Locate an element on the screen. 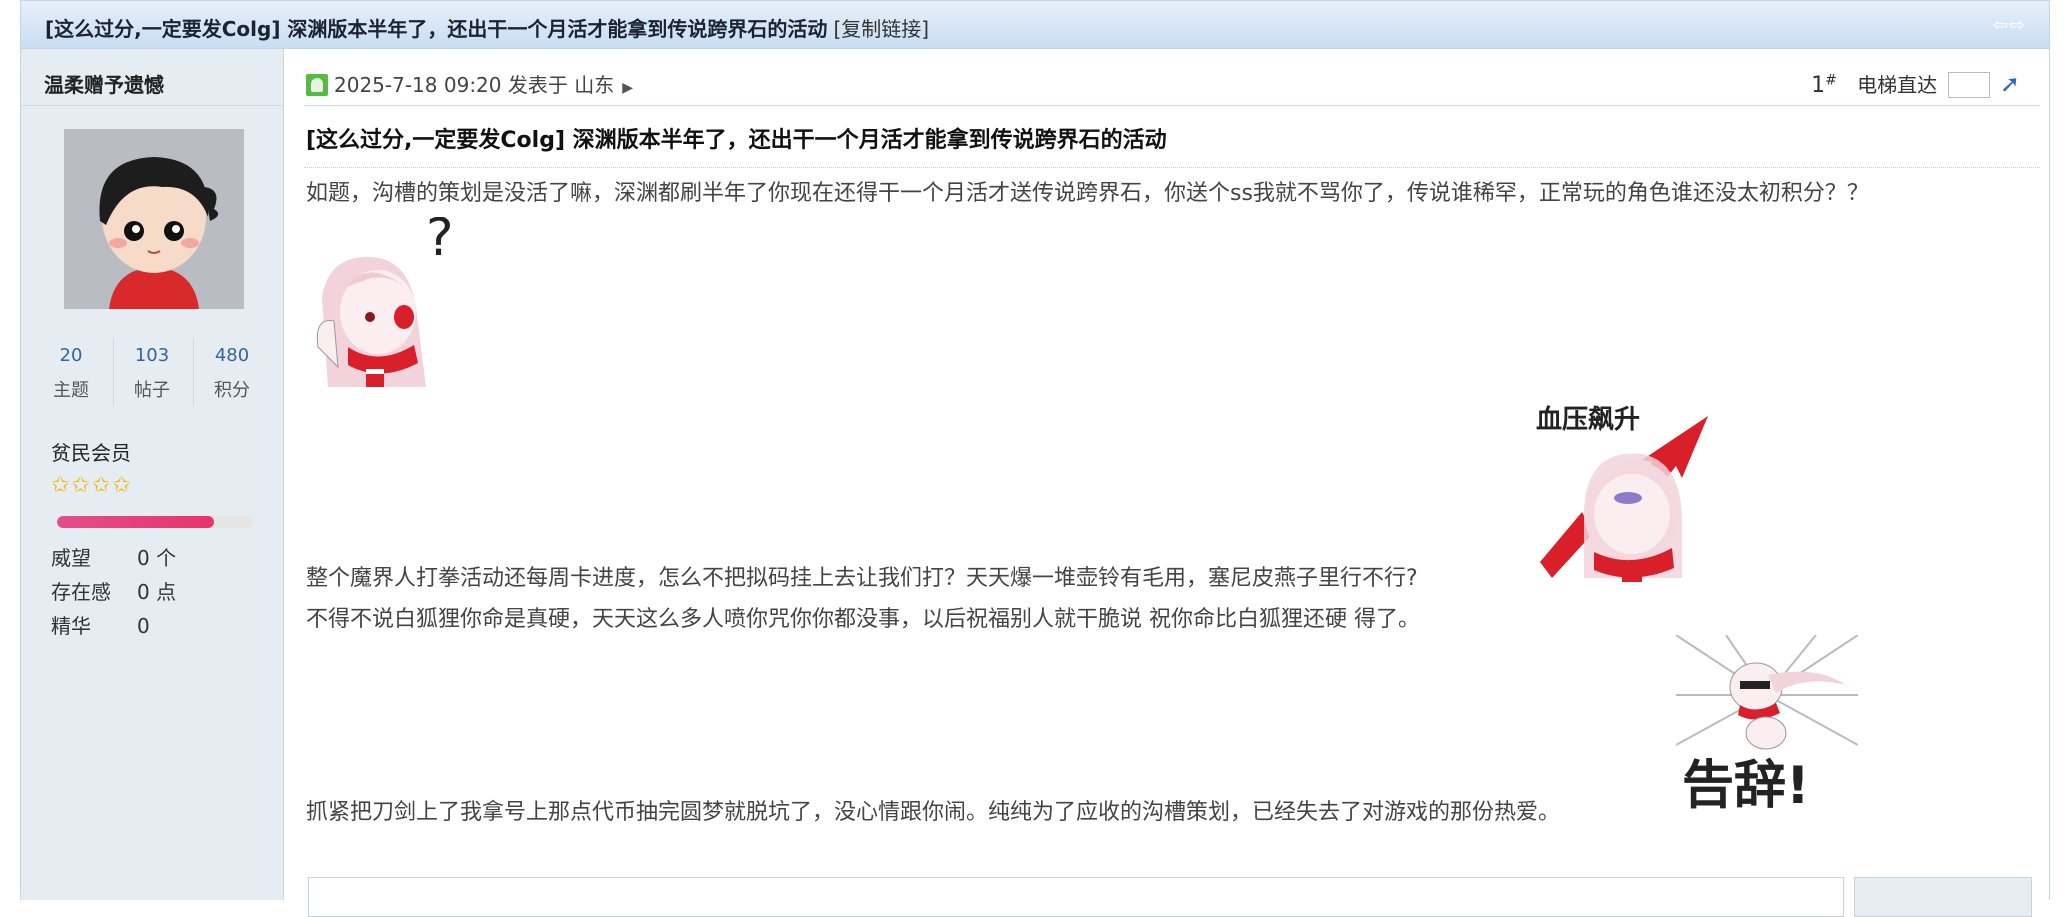 The image size is (2070, 917). prop-value: 0 is located at coordinates (143, 626).